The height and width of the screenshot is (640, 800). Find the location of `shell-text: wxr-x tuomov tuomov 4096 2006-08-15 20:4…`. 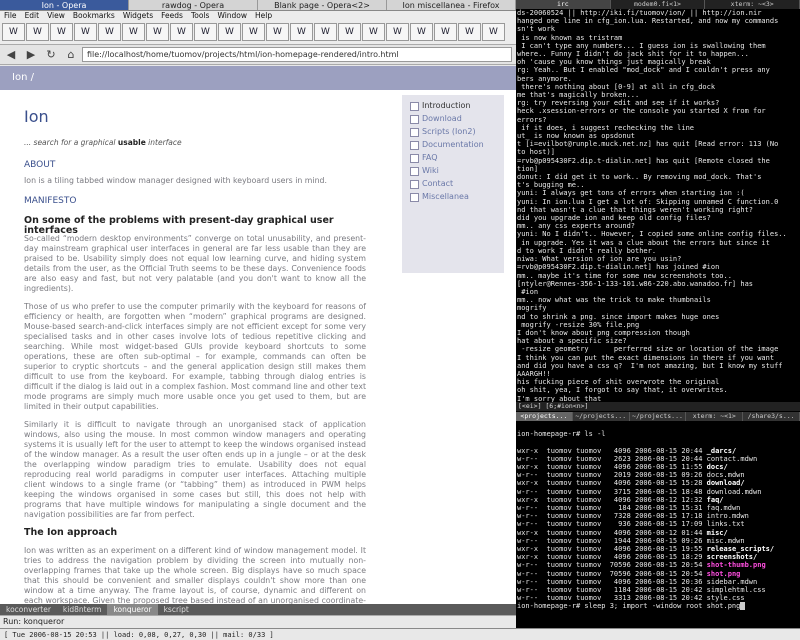

shell-text: wxr-x tuomov tuomov 4096 2006-08-15 20:4… is located at coordinates (612, 450).